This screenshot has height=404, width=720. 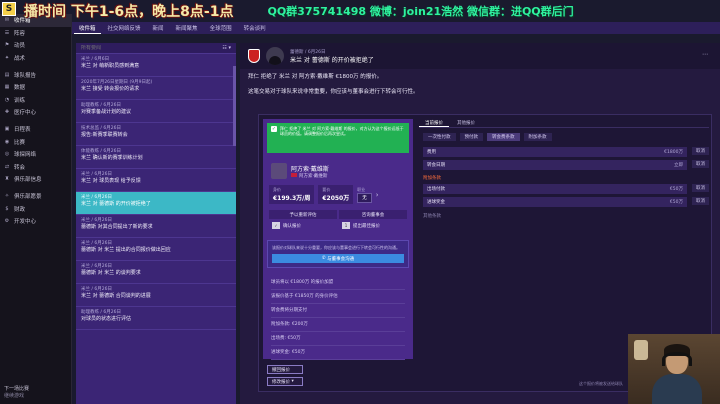 I want to click on tab-other-offers: 其他报价, so click(x=466, y=123).